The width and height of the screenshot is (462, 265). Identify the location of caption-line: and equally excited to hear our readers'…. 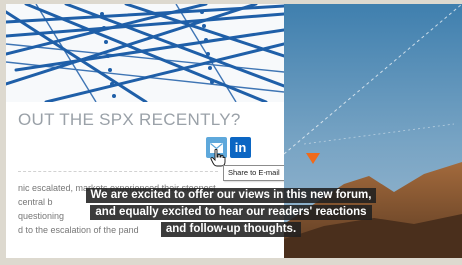
(231, 212).